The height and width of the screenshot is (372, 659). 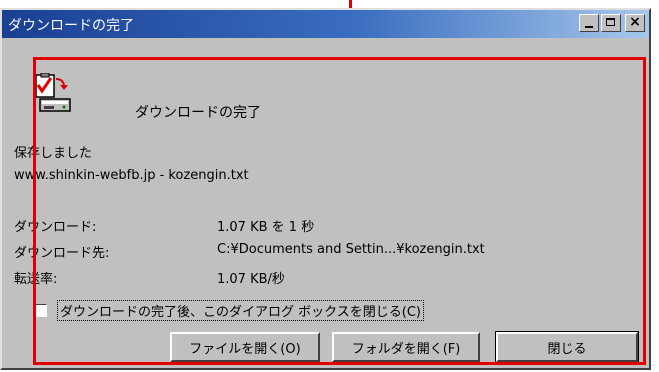 I want to click on close-window-button: ×, so click(x=635, y=23).